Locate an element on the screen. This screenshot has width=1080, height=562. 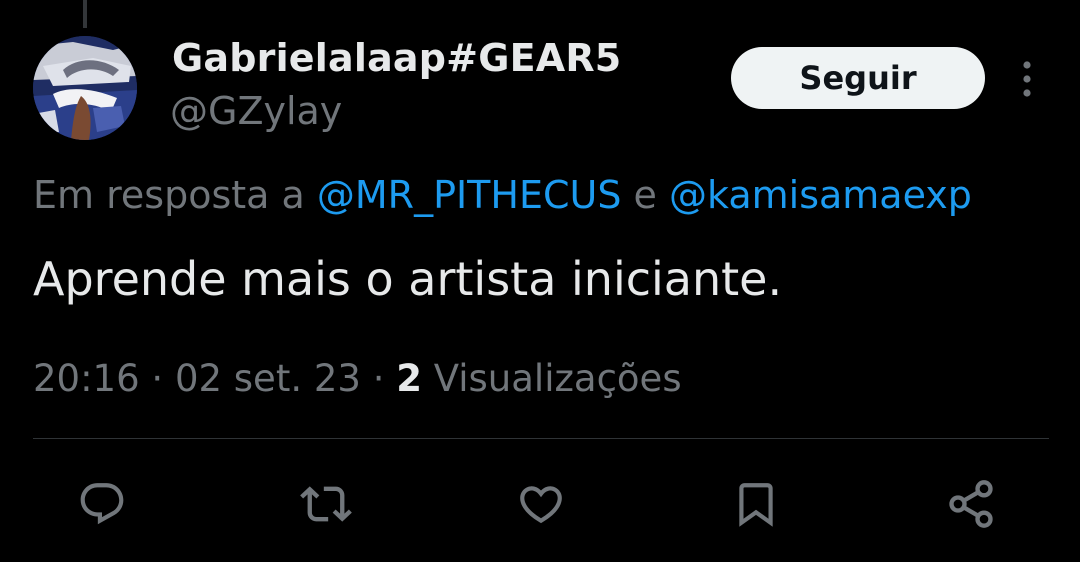
mention-link-2: @kamisamaexp is located at coordinates (820, 195).